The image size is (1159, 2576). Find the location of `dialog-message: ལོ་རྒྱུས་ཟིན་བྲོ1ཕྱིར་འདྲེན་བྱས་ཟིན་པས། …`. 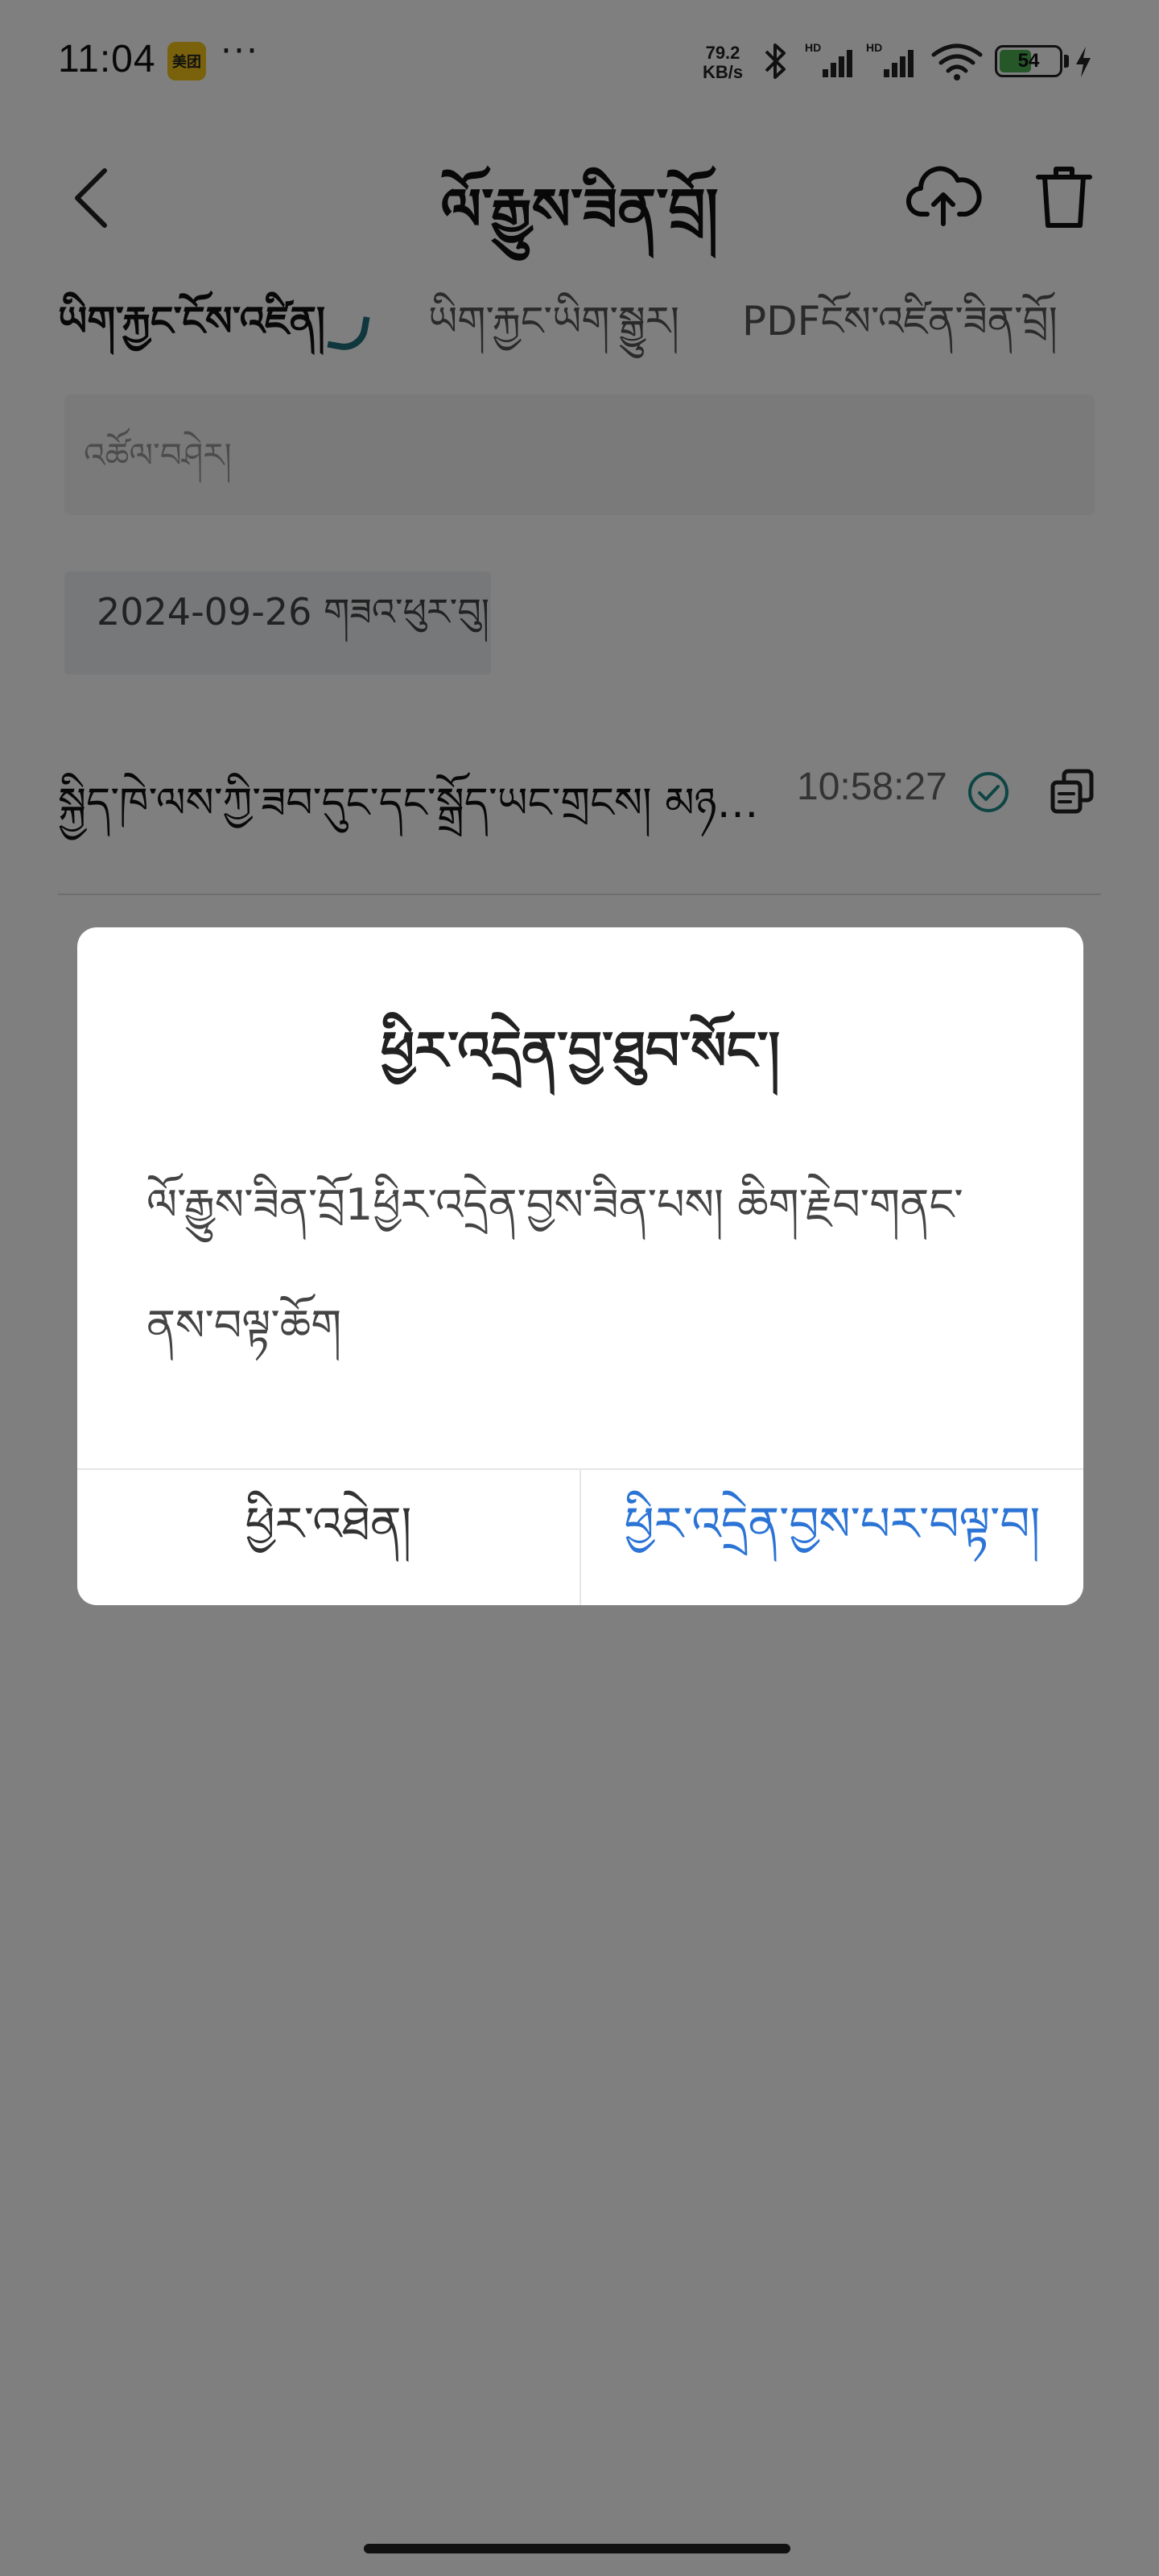

dialog-message: ལོ་རྒྱུས་ཟིན་བྲོ1ཕྱིར་འདྲེན་བྱས་ཟིན་པས། … is located at coordinates (554, 1265).